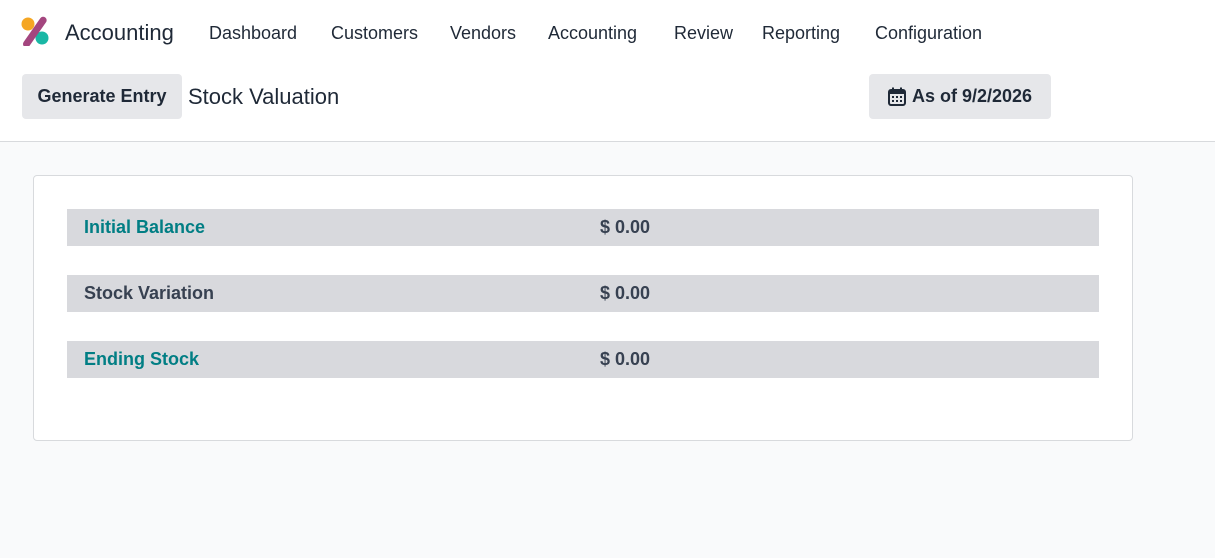 The width and height of the screenshot is (1215, 558). Describe the element at coordinates (625, 227) in the screenshot. I see `initial-balance-value: $ 0.00` at that location.